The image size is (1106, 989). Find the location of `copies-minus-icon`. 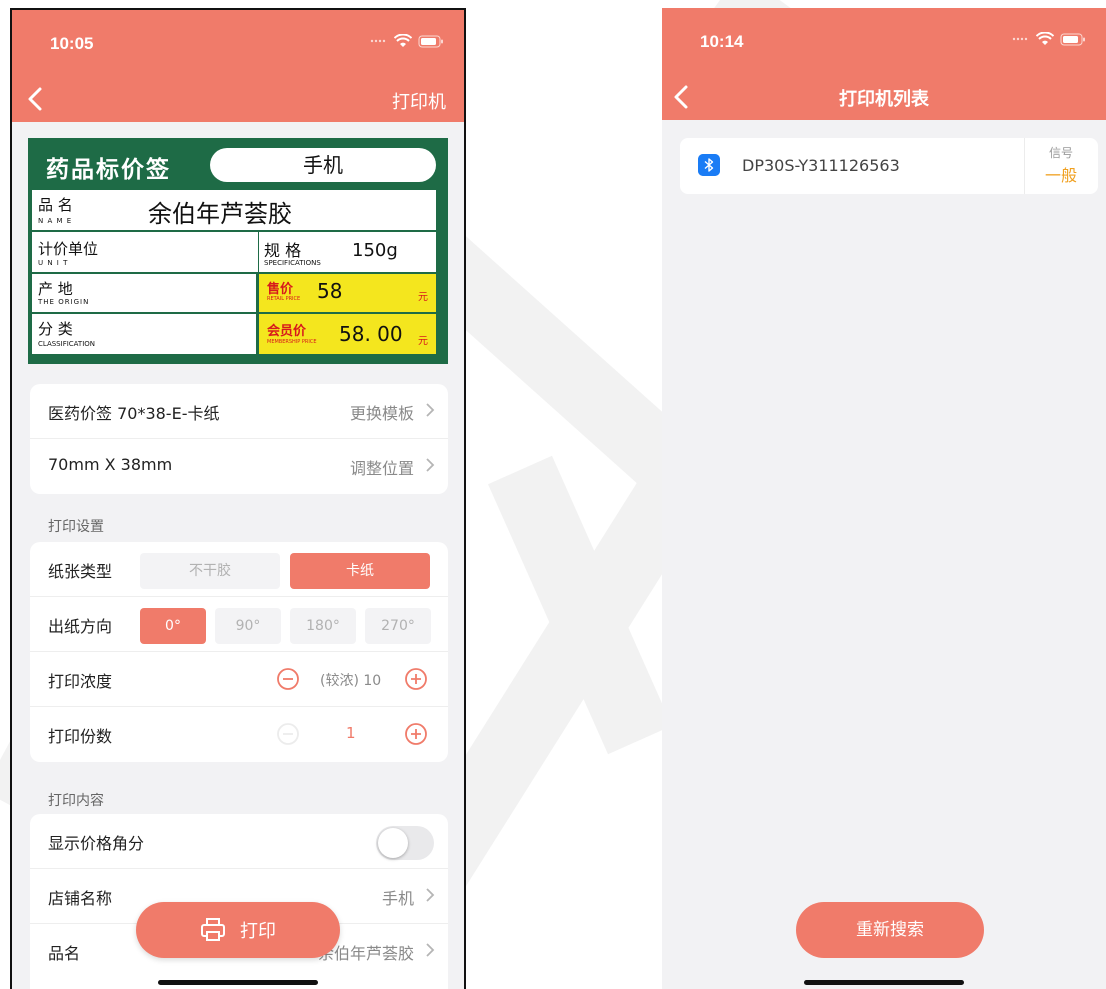

copies-minus-icon is located at coordinates (288, 734).